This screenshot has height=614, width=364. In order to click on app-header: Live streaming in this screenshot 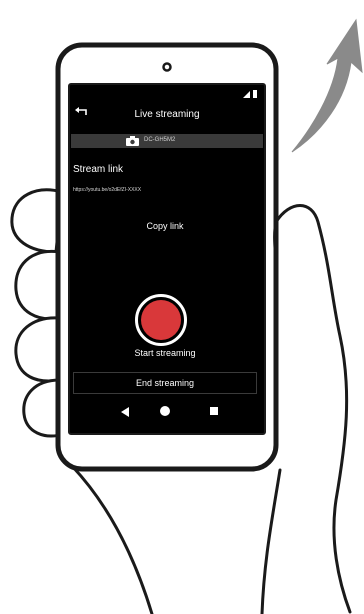, I will do `click(167, 114)`.